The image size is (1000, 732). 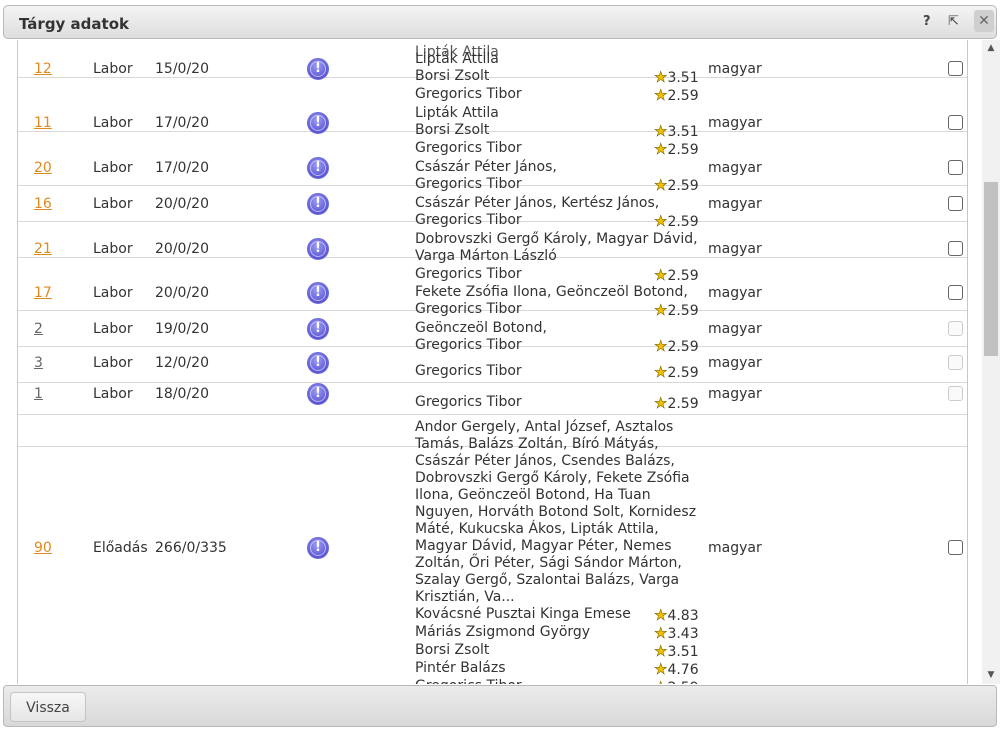 What do you see at coordinates (43, 249) in the screenshot?
I see `course-code-link: 21` at bounding box center [43, 249].